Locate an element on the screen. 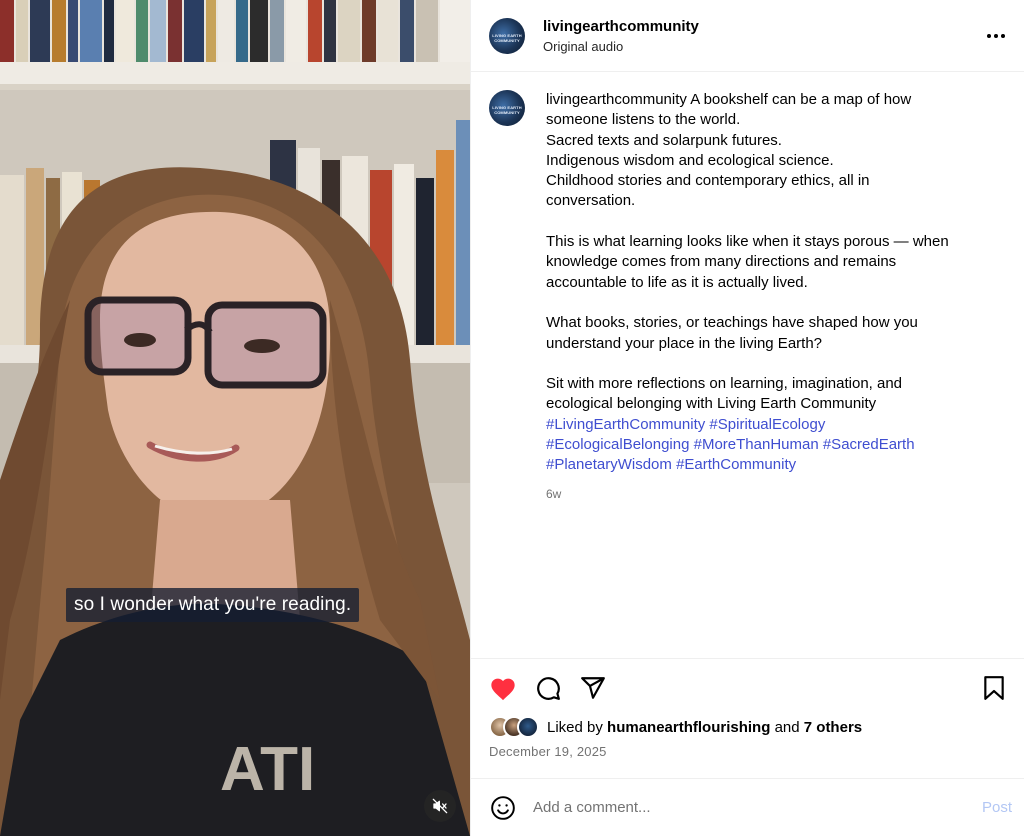 This screenshot has width=1024, height=836. emoji-button is located at coordinates (503, 808).